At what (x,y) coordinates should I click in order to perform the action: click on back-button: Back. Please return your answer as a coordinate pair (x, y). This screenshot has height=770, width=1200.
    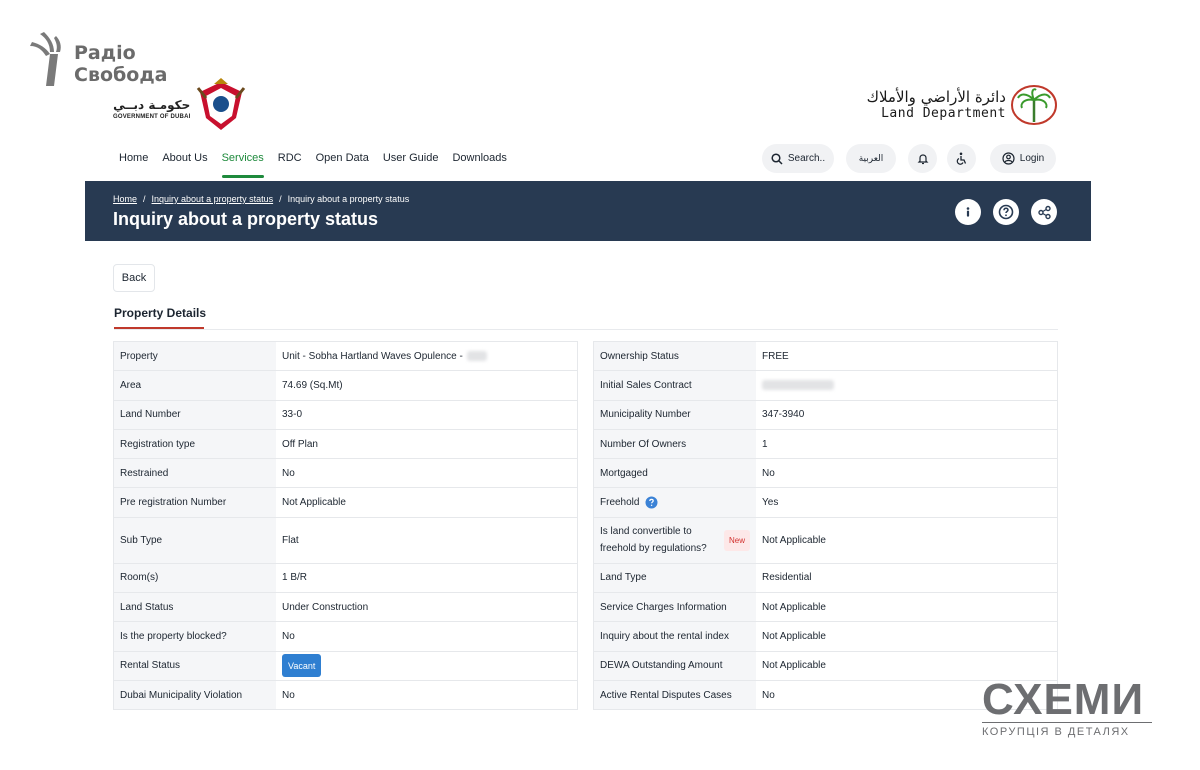
    Looking at the image, I should click on (134, 278).